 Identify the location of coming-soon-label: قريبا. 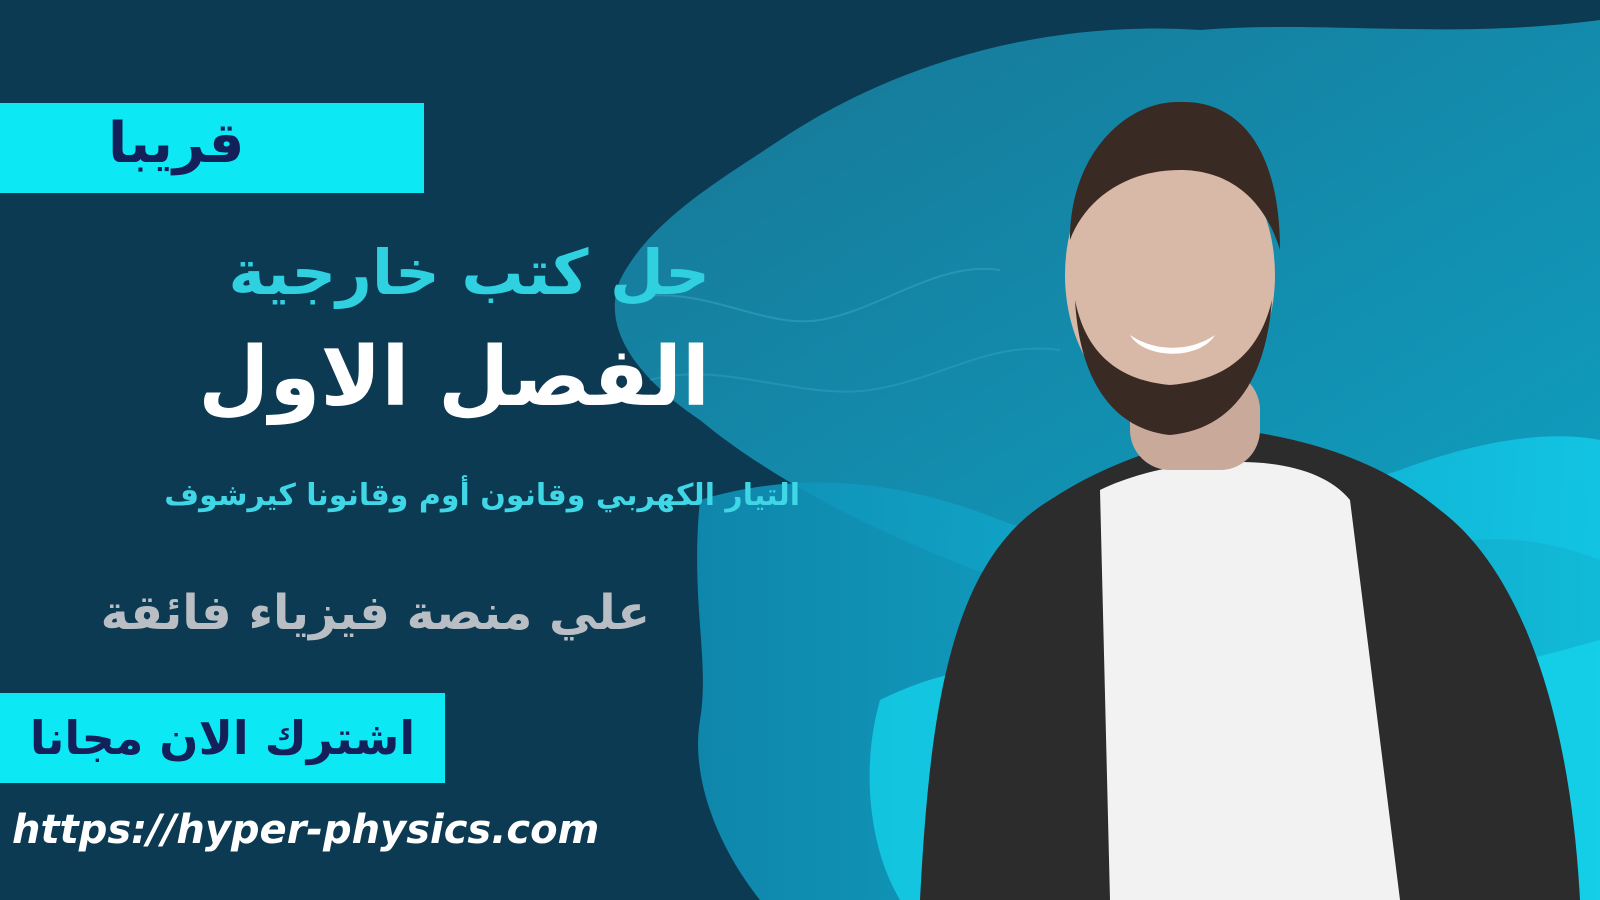
(176, 143).